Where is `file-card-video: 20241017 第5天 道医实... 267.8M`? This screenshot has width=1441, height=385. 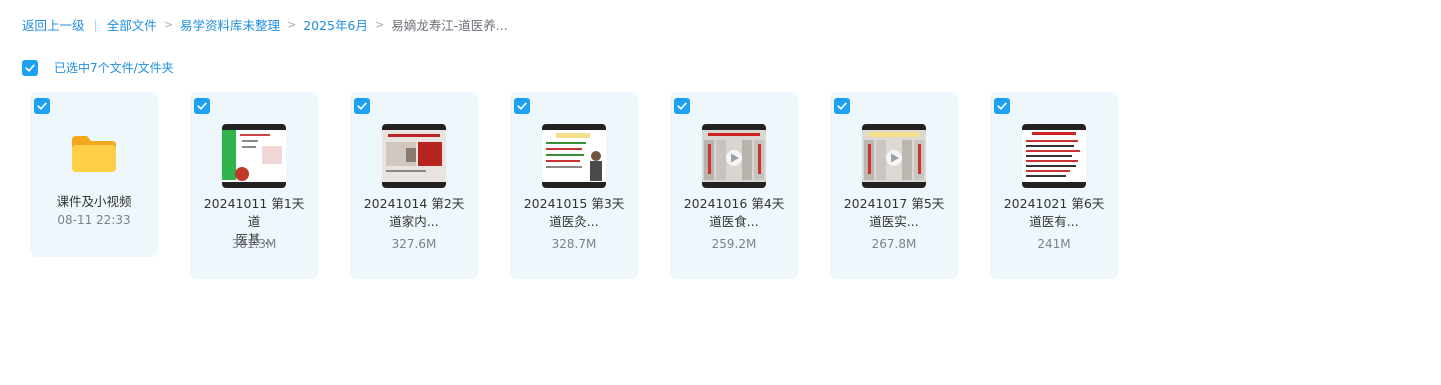
file-card-video: 20241017 第5天 道医实... 267.8M is located at coordinates (894, 185).